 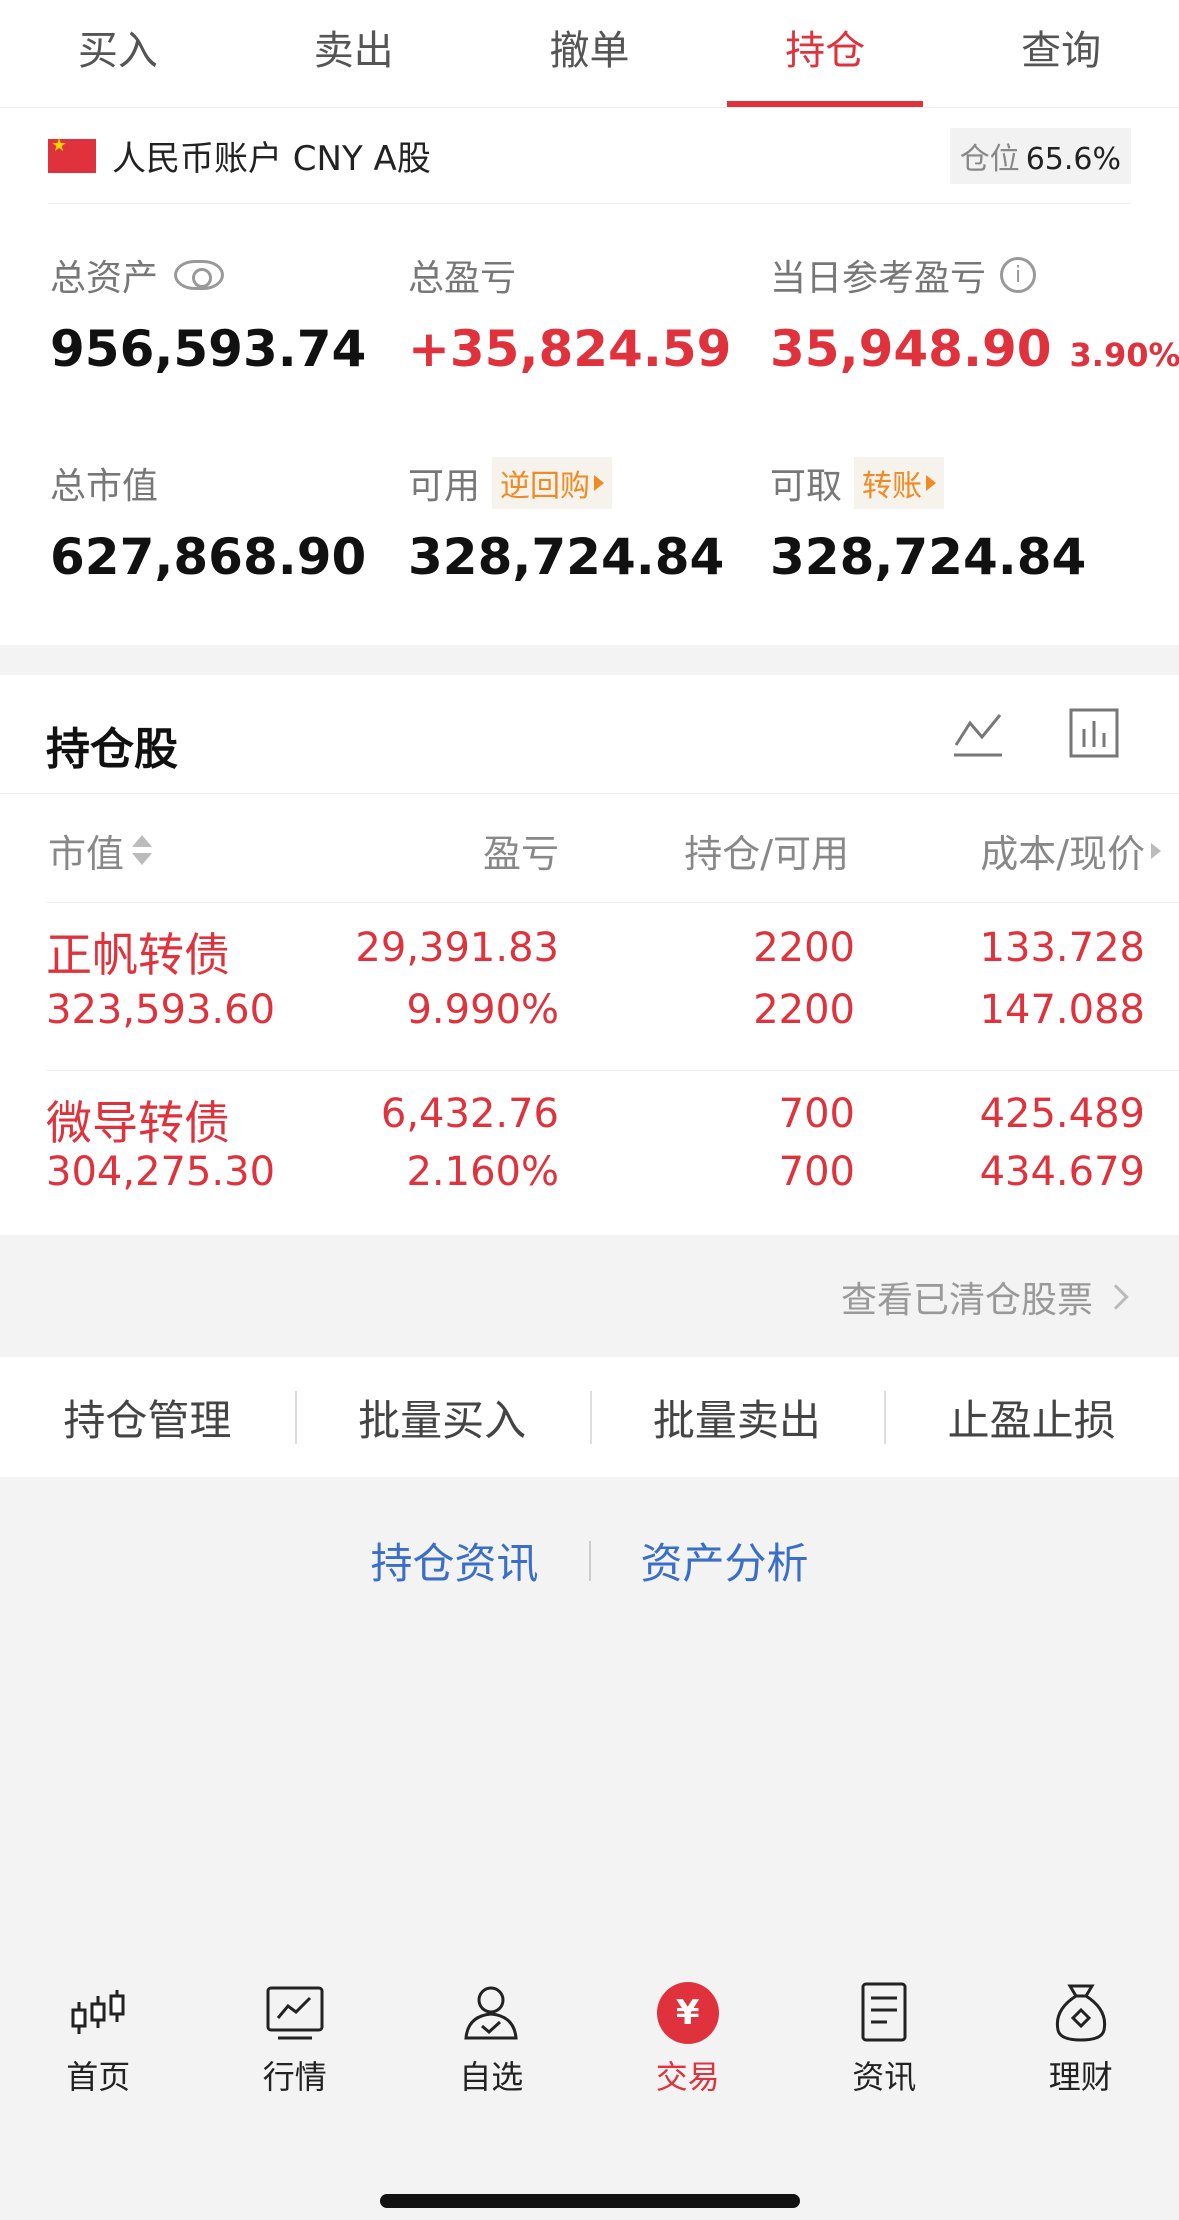 What do you see at coordinates (98, 2012) in the screenshot?
I see `candlestick-icon` at bounding box center [98, 2012].